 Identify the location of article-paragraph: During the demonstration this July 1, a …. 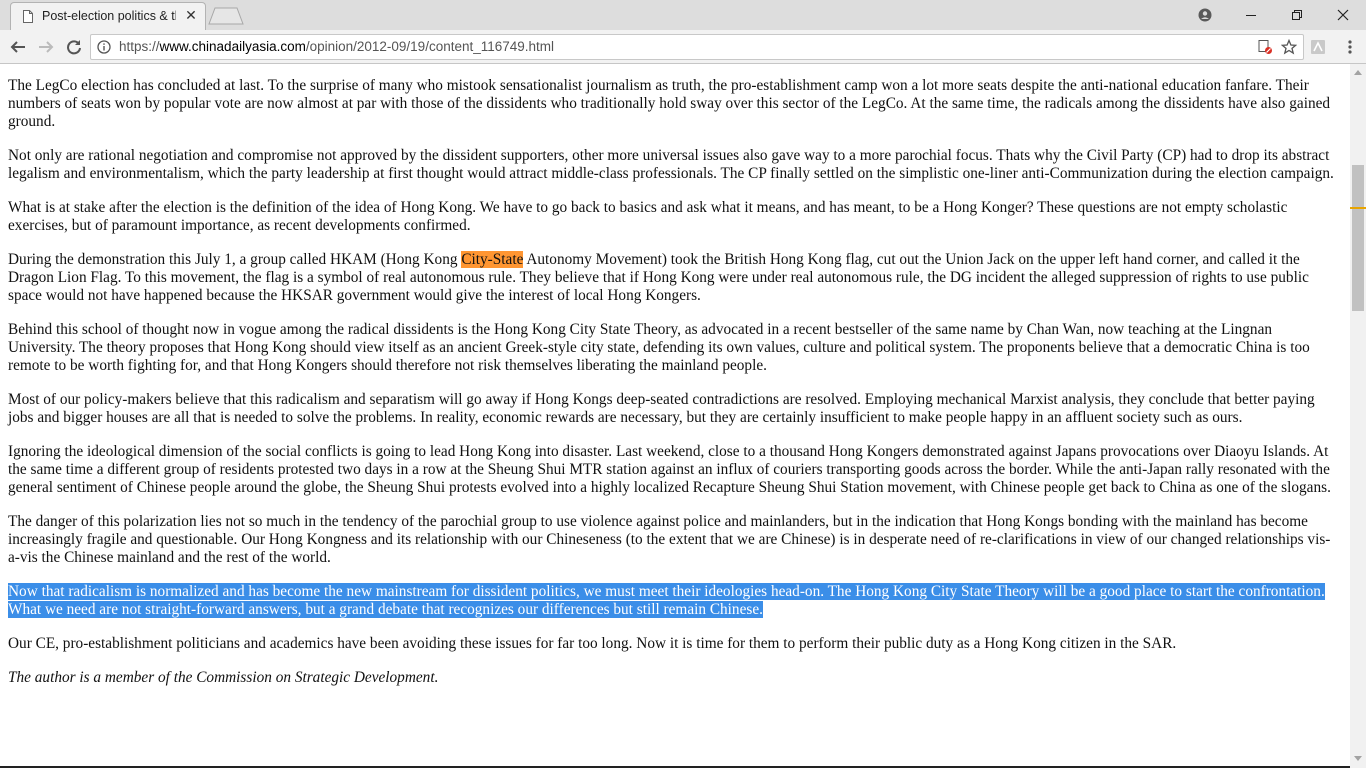
(658, 277).